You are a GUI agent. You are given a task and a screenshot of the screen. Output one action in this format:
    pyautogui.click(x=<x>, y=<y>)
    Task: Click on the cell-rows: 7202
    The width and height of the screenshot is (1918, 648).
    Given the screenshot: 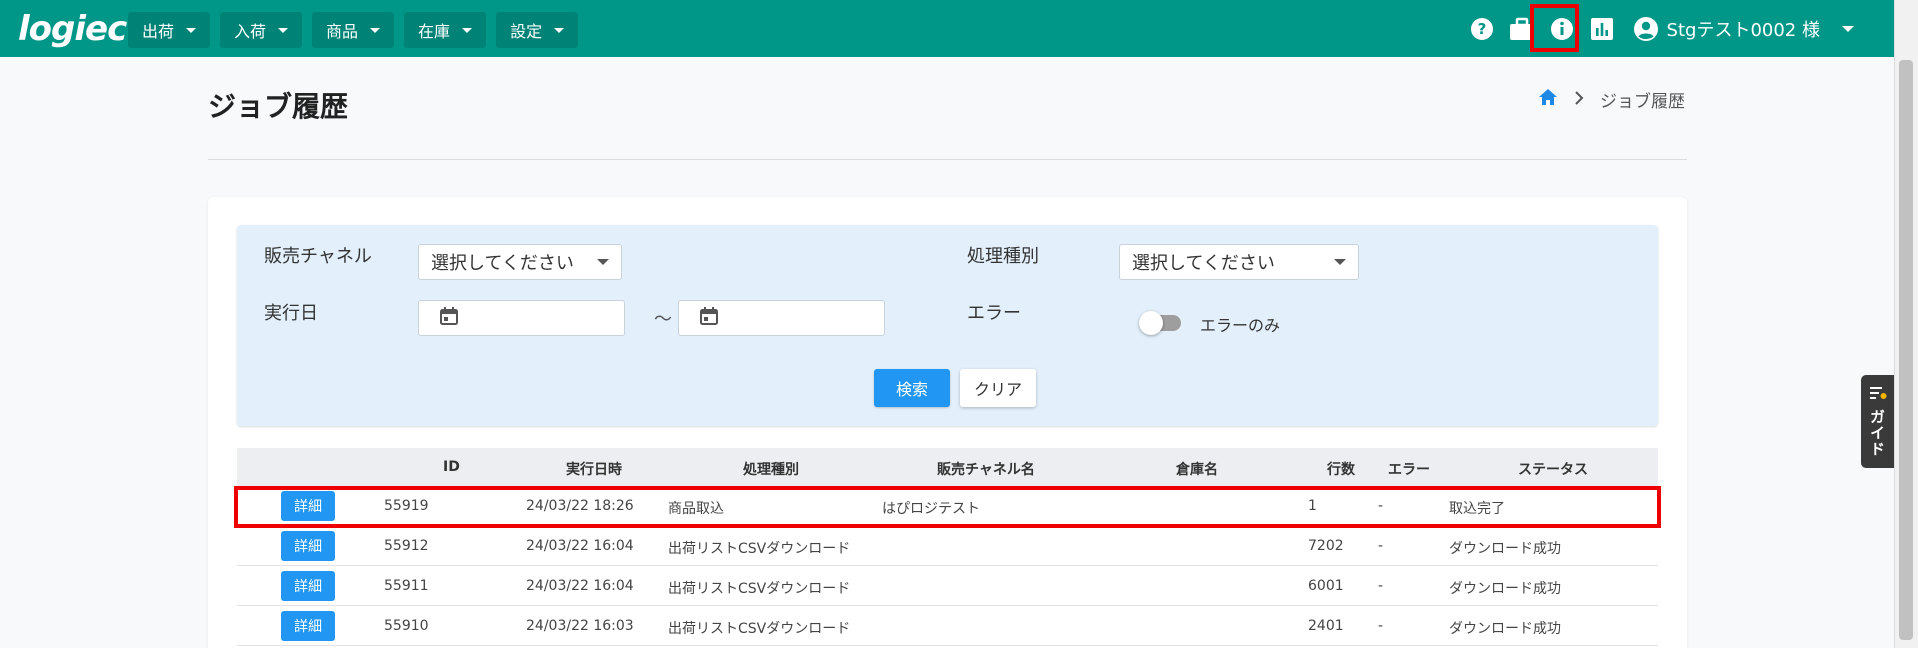 What is the action you would take?
    pyautogui.click(x=1326, y=546)
    